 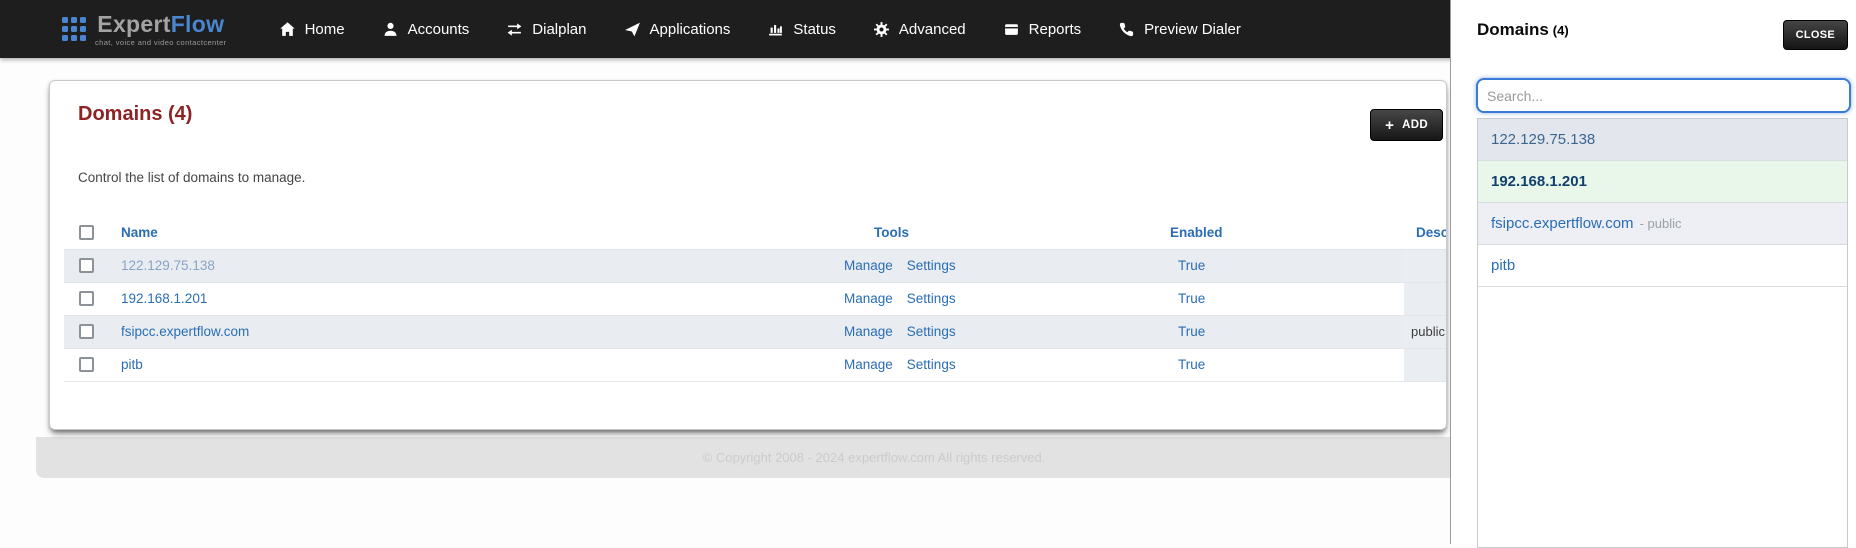 What do you see at coordinates (139, 232) in the screenshot?
I see `column-header-name: Name` at bounding box center [139, 232].